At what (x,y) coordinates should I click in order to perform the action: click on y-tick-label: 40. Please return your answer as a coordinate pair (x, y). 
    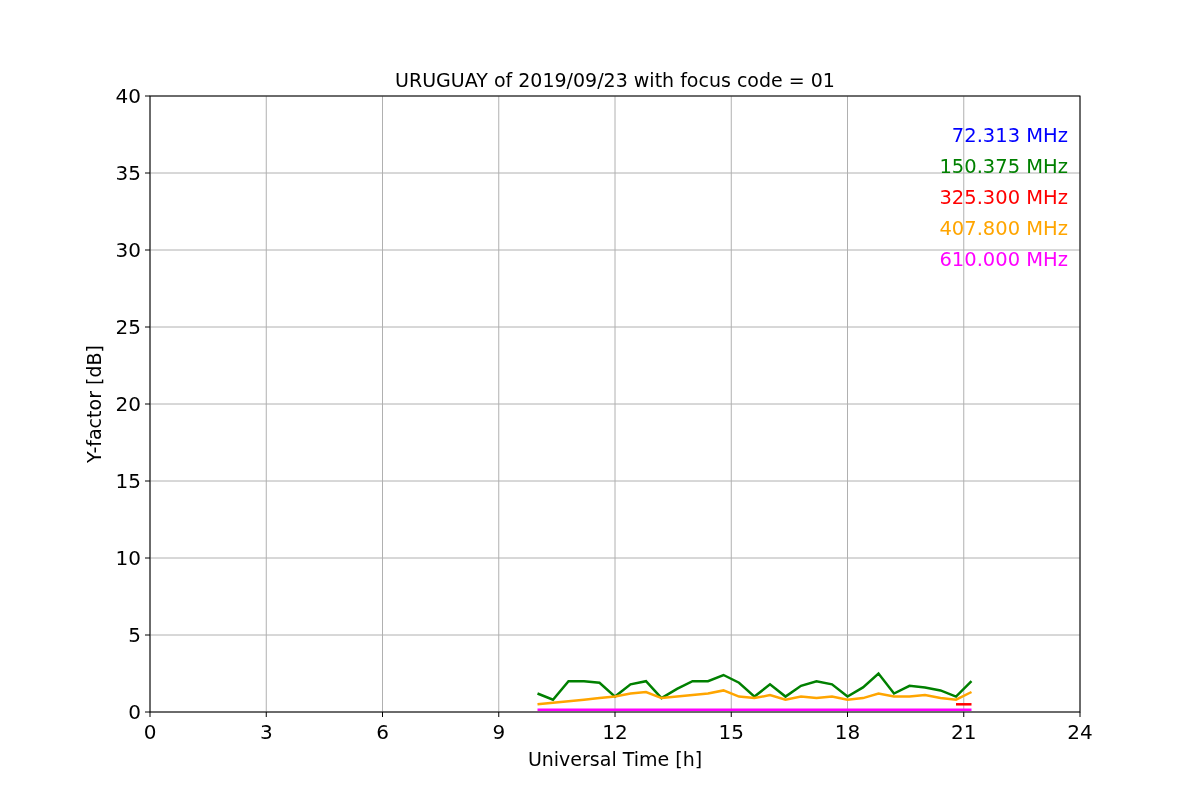
    Looking at the image, I should click on (128, 96).